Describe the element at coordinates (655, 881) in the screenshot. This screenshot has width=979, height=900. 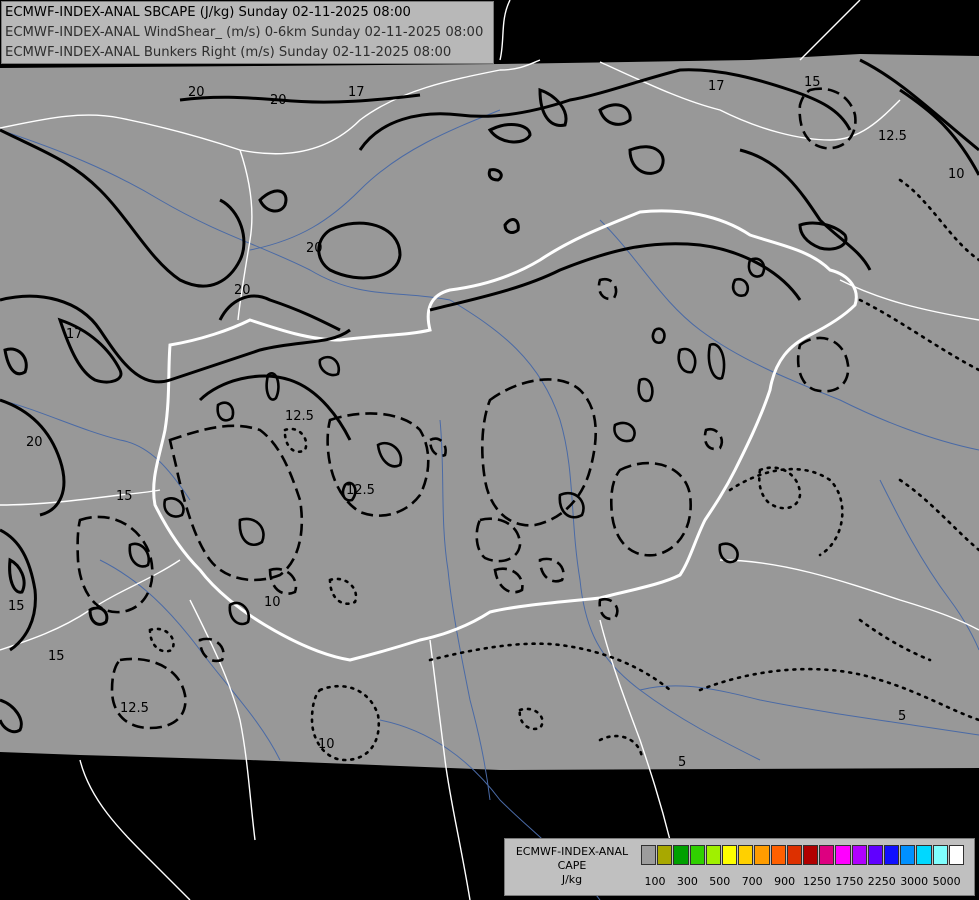
I see `legend-tick-label: 100` at that location.